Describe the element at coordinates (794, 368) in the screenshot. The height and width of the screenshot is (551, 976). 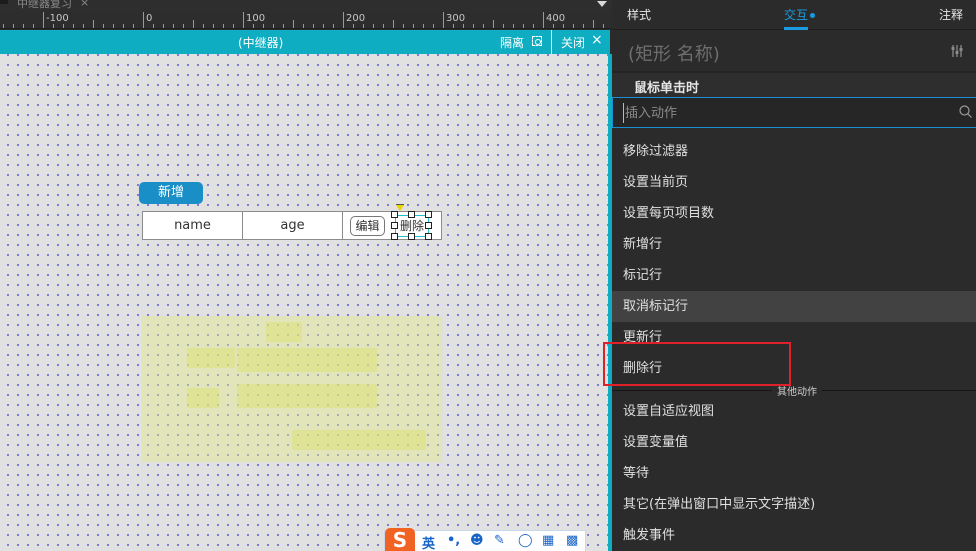
I see `action-delete-rows: 删除行` at that location.